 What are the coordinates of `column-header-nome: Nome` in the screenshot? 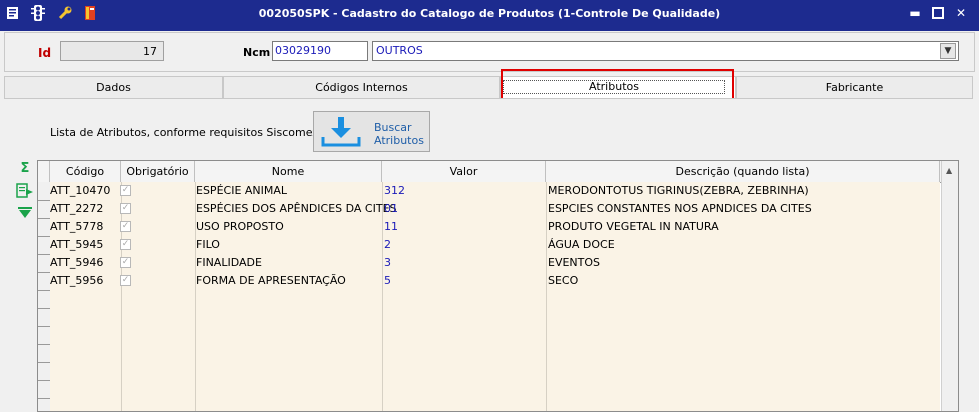 It's located at (288, 171).